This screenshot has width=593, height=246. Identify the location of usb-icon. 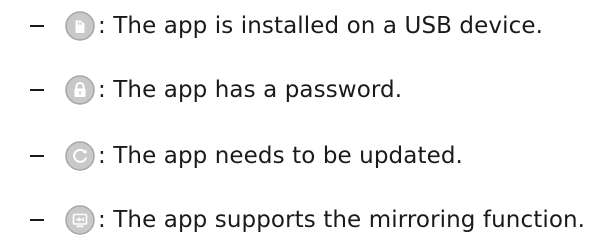
(80, 26).